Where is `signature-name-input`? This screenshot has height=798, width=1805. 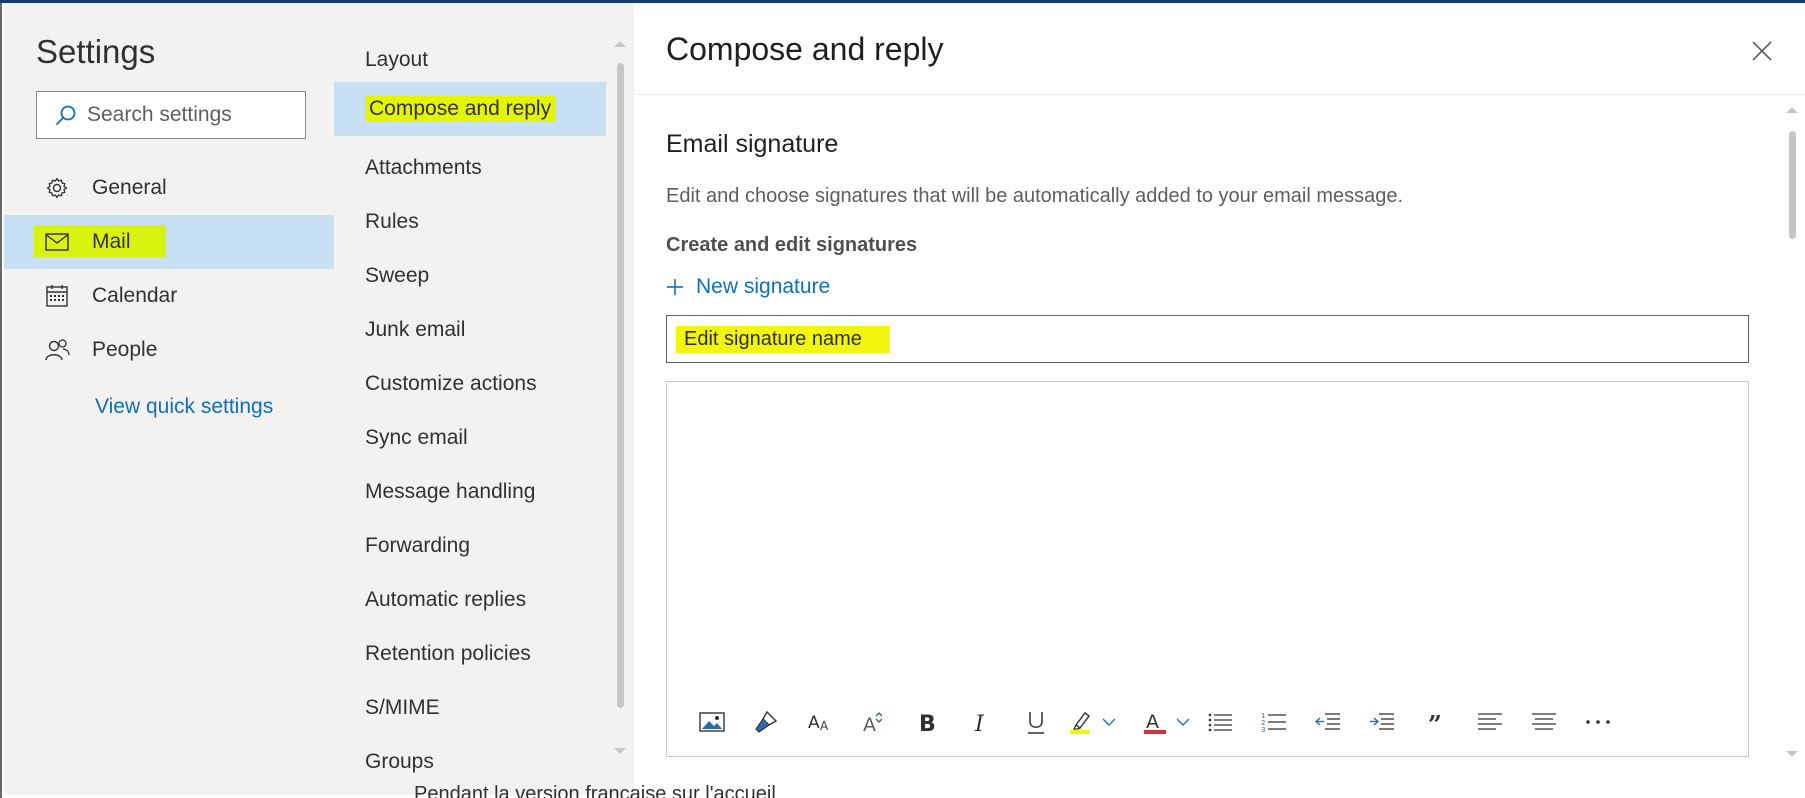
signature-name-input is located at coordinates (783, 339).